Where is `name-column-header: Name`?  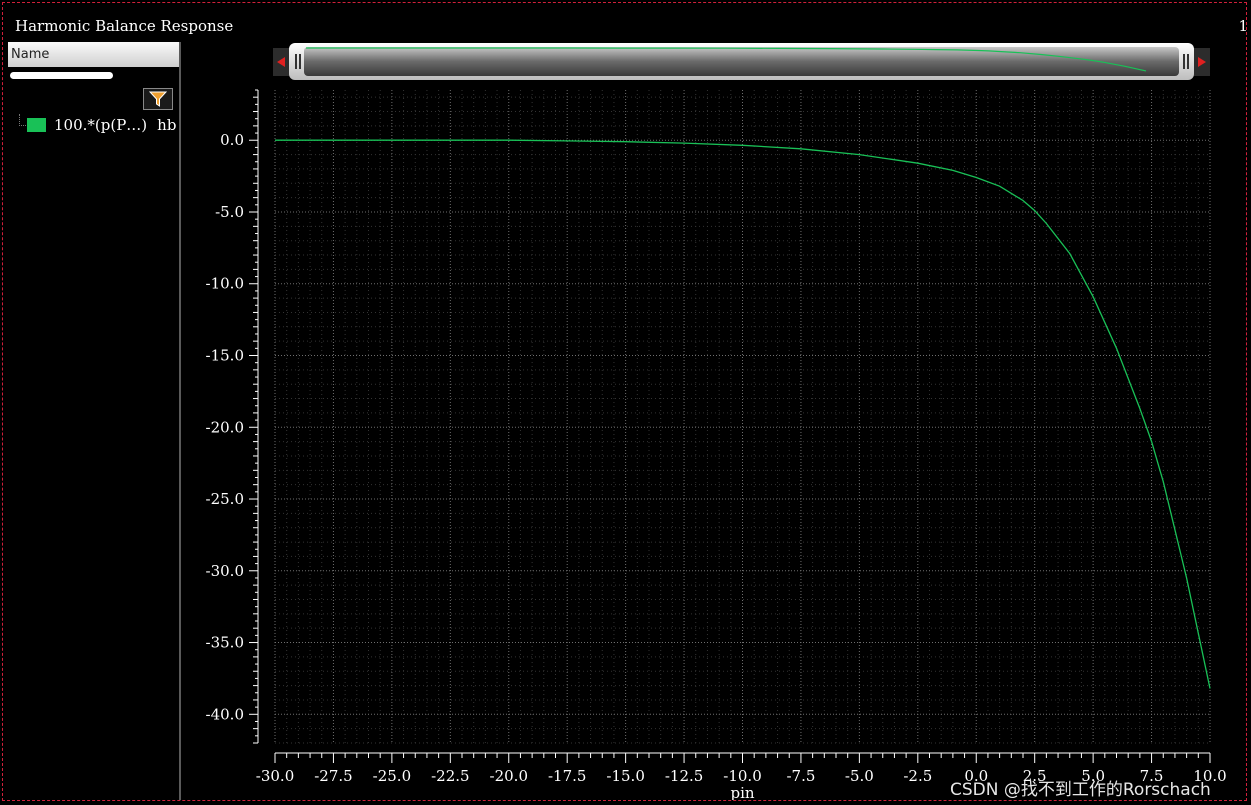
name-column-header: Name is located at coordinates (93, 54).